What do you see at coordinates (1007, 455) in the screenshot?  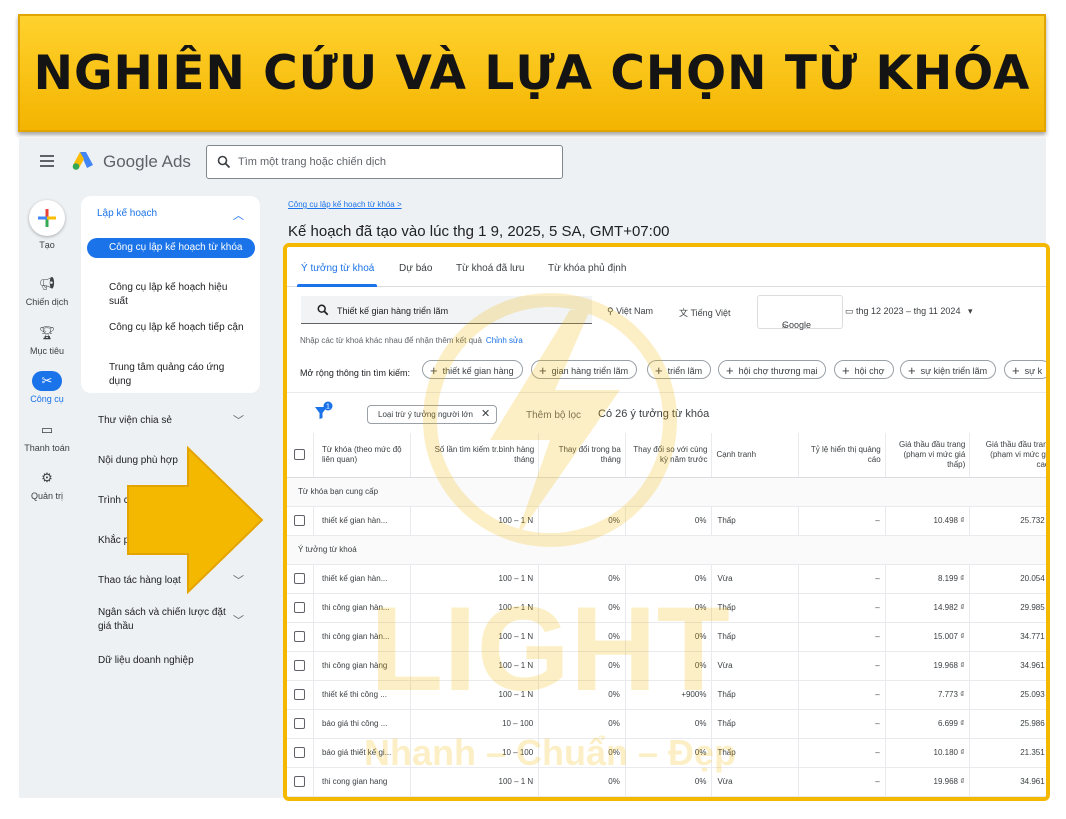 I see `column-header: Giá thầu đầu trang (phạm vi mức giá cao)` at bounding box center [1007, 455].